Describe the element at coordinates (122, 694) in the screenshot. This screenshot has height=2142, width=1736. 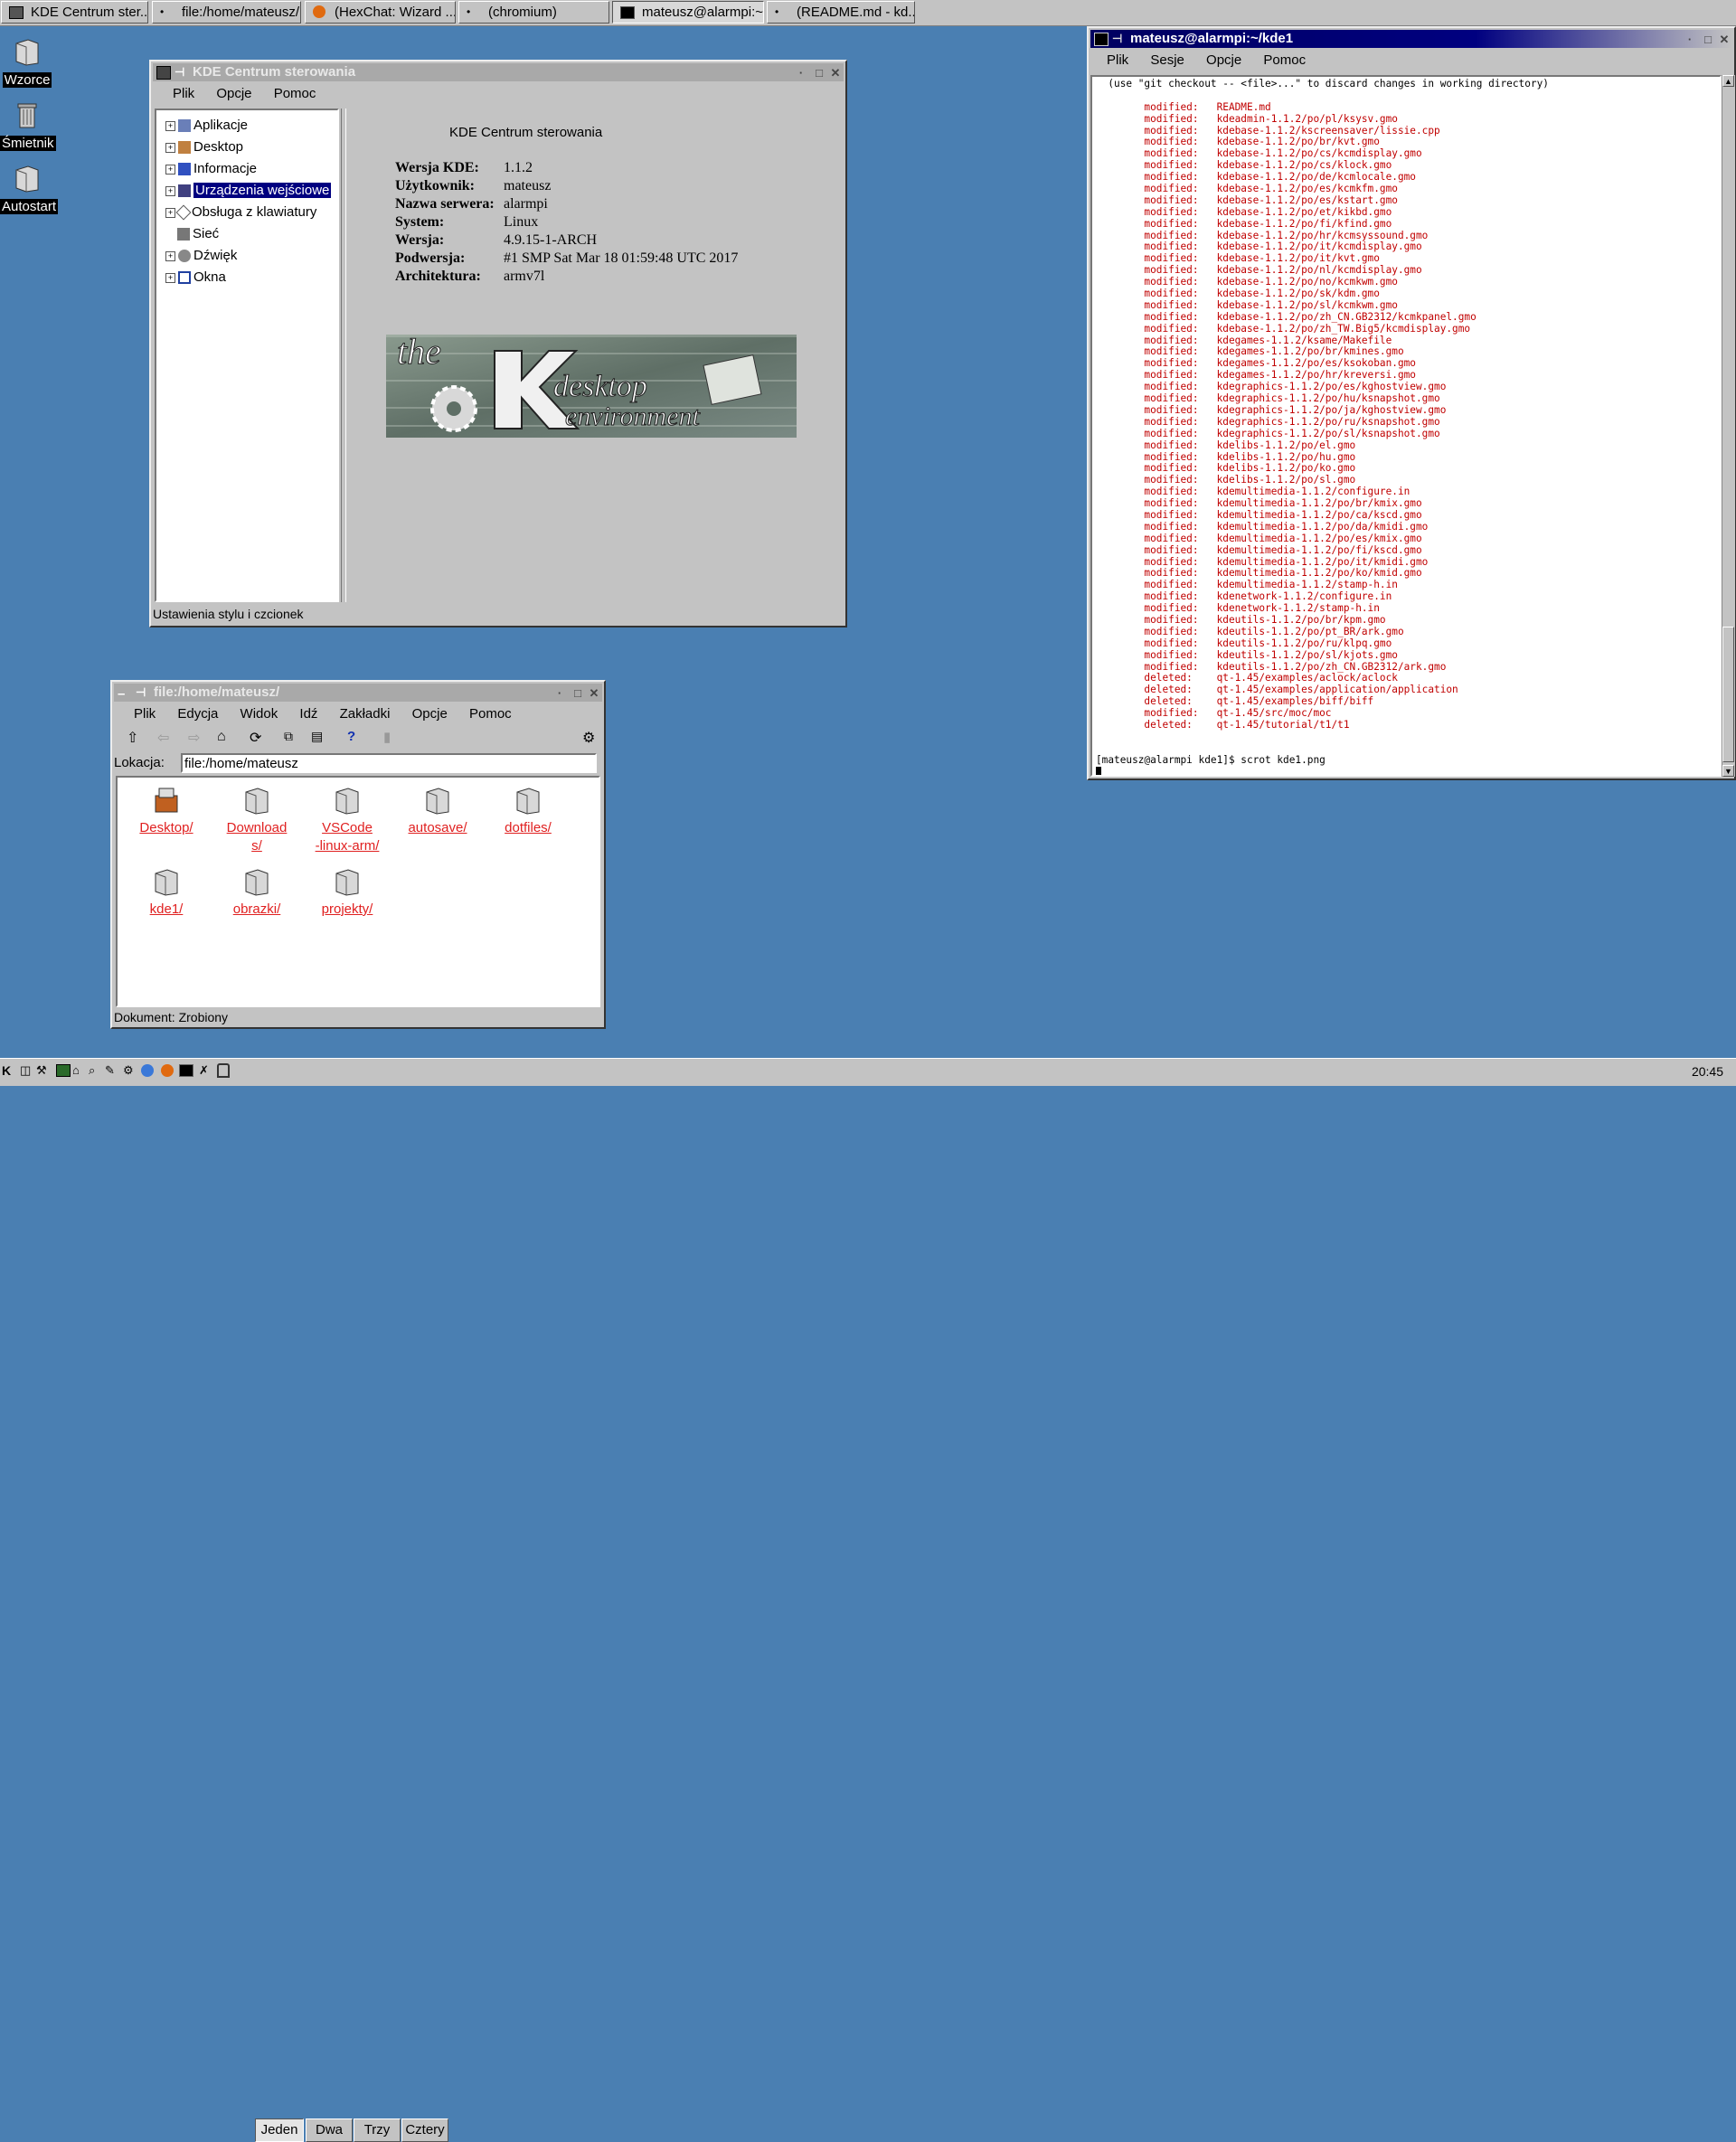
I see `window-menu-icon: –` at that location.